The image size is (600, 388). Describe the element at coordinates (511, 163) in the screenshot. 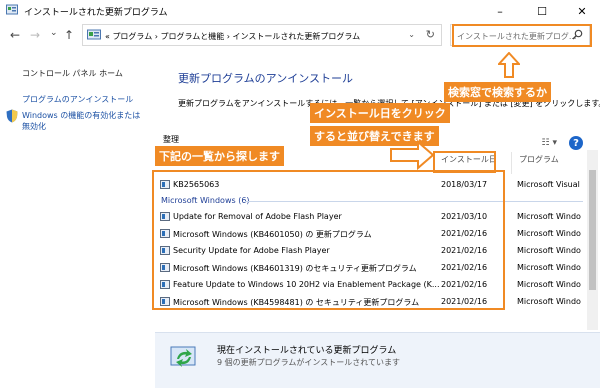

I see `column-divider` at that location.